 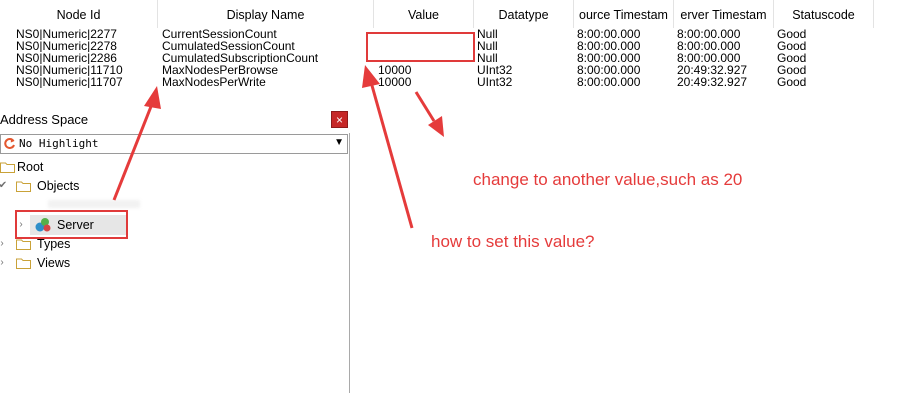 I want to click on display-name-cell: MaxNodesPerWrite, so click(x=214, y=82).